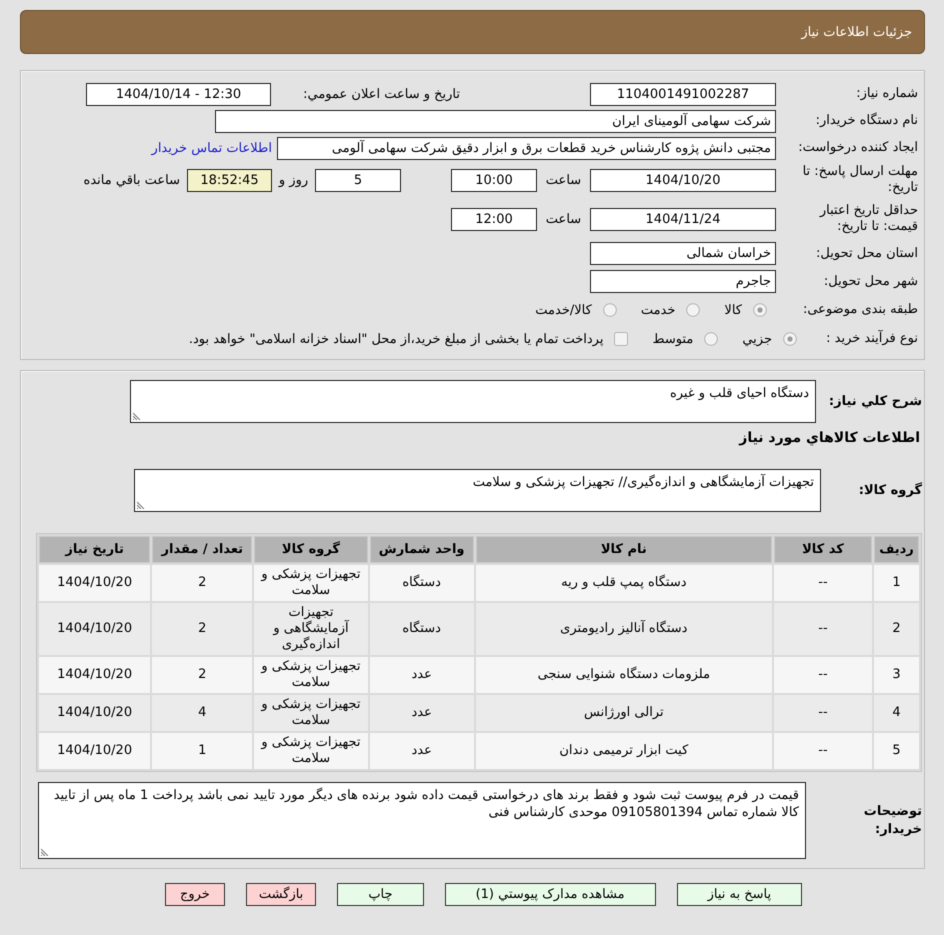  I want to click on page-title: جزئیات اطلاعات نیاز, so click(856, 32).